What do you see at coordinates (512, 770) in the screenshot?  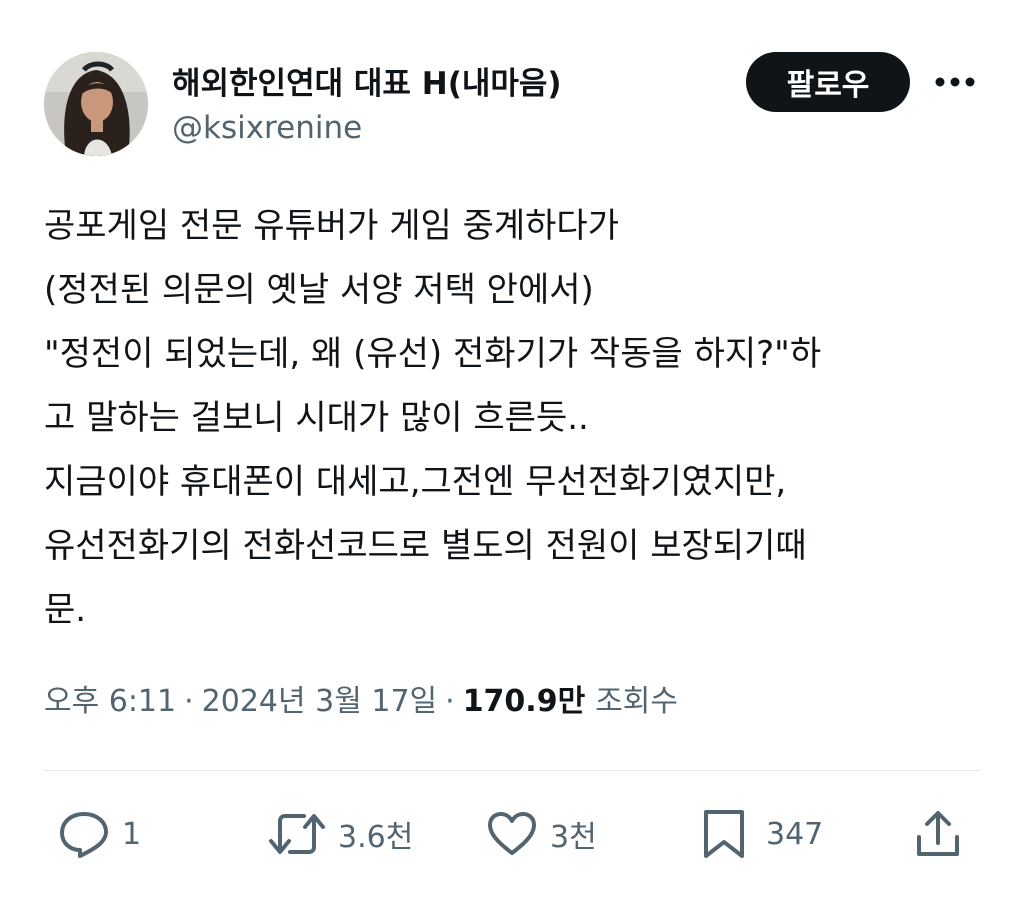 I see `divider` at bounding box center [512, 770].